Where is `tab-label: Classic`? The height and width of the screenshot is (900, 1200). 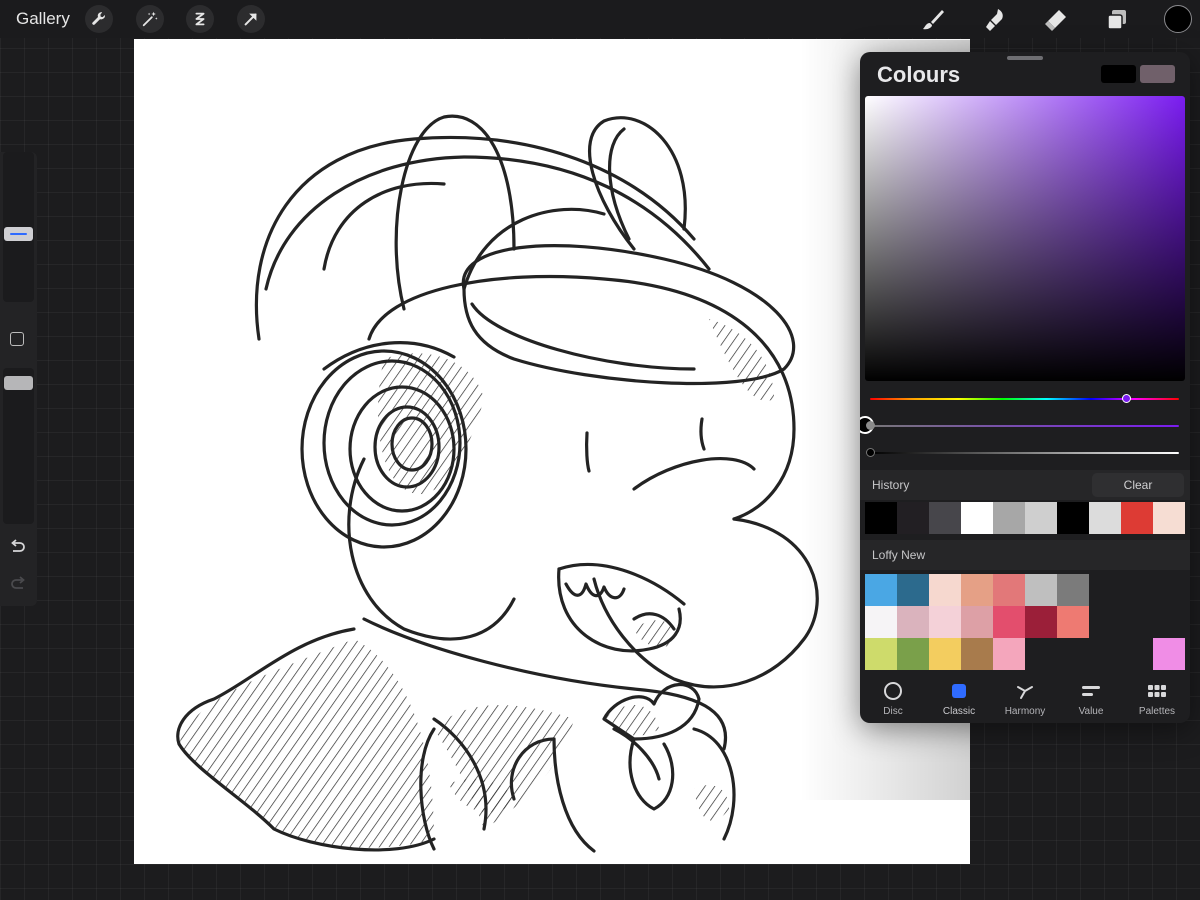
tab-label: Classic is located at coordinates (959, 711).